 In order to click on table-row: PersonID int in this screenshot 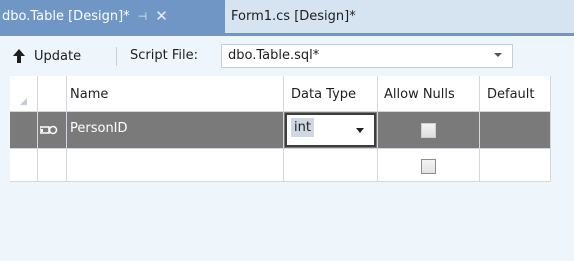, I will do `click(280, 130)`.